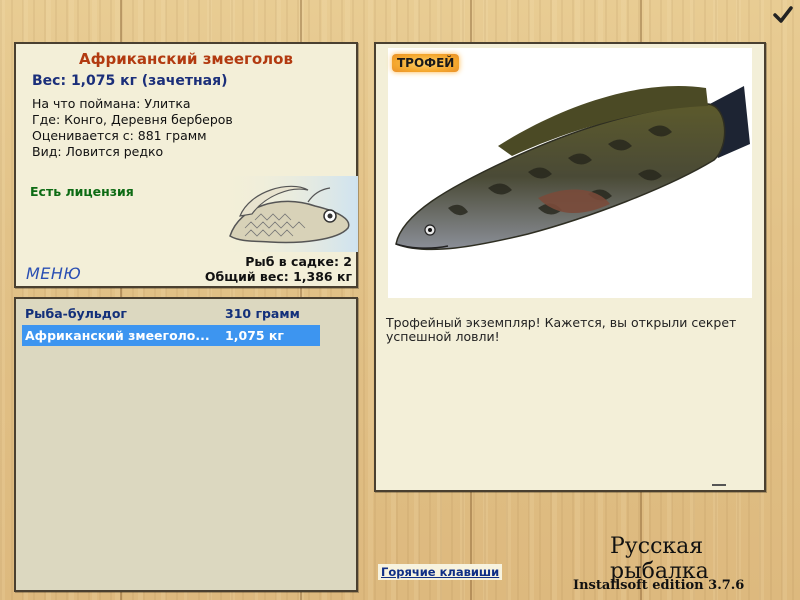  Describe the element at coordinates (82, 191) in the screenshot. I see `license-status: Есть лицензия` at that location.